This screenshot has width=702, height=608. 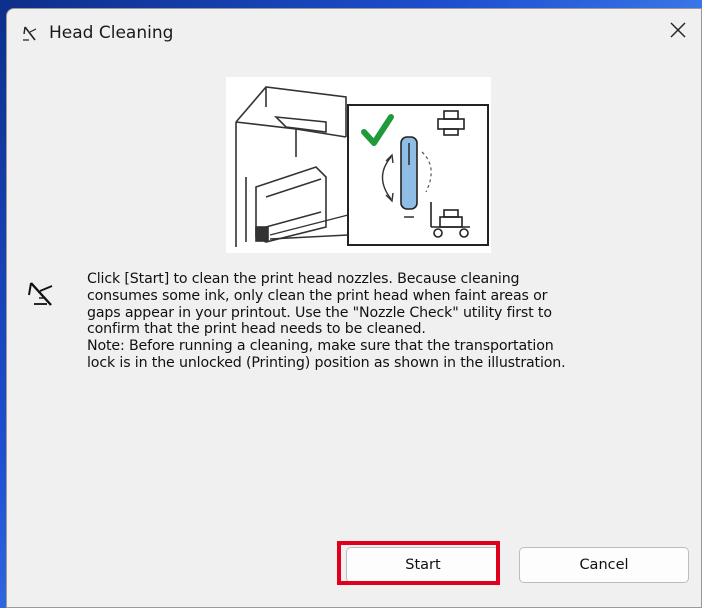 I want to click on window-title: Head Cleaning, so click(x=111, y=33).